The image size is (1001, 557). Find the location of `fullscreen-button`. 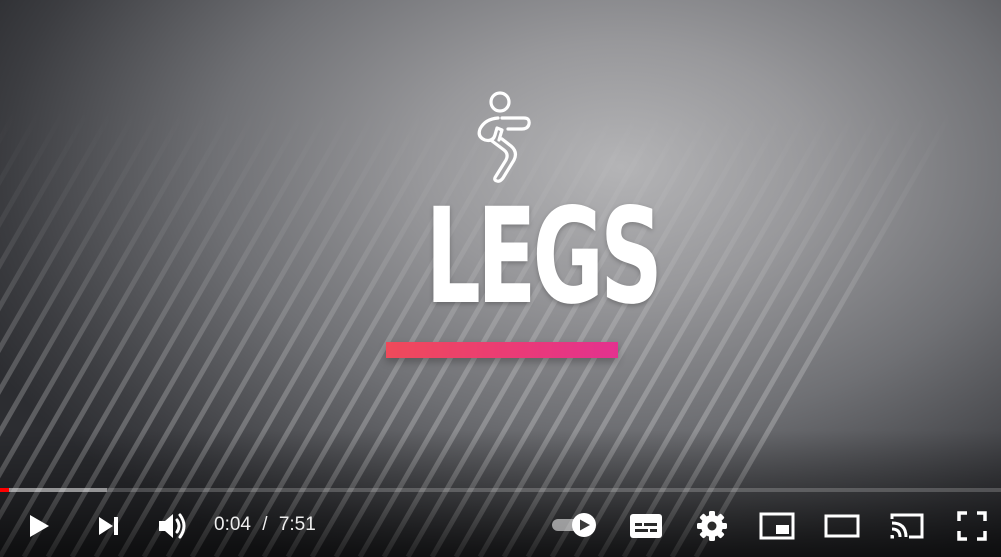

fullscreen-button is located at coordinates (972, 526).